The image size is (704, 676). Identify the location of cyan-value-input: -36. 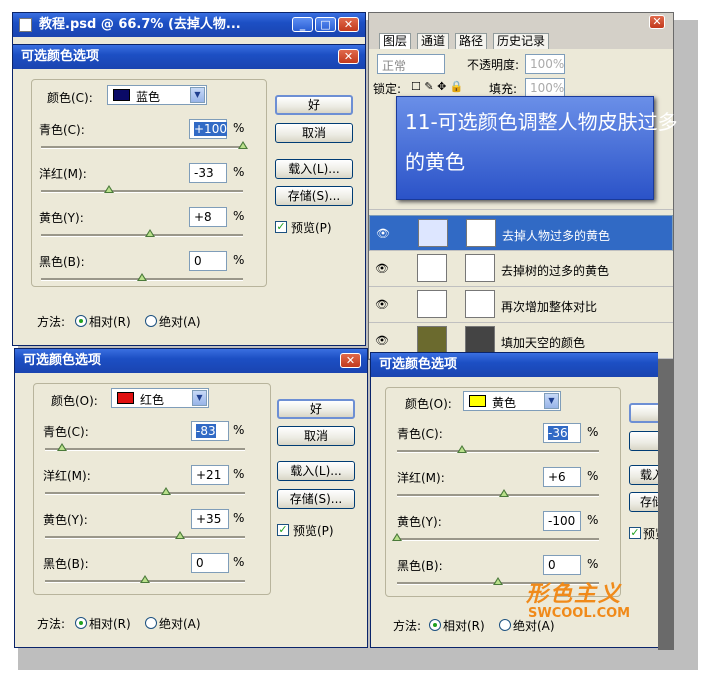
(562, 433).